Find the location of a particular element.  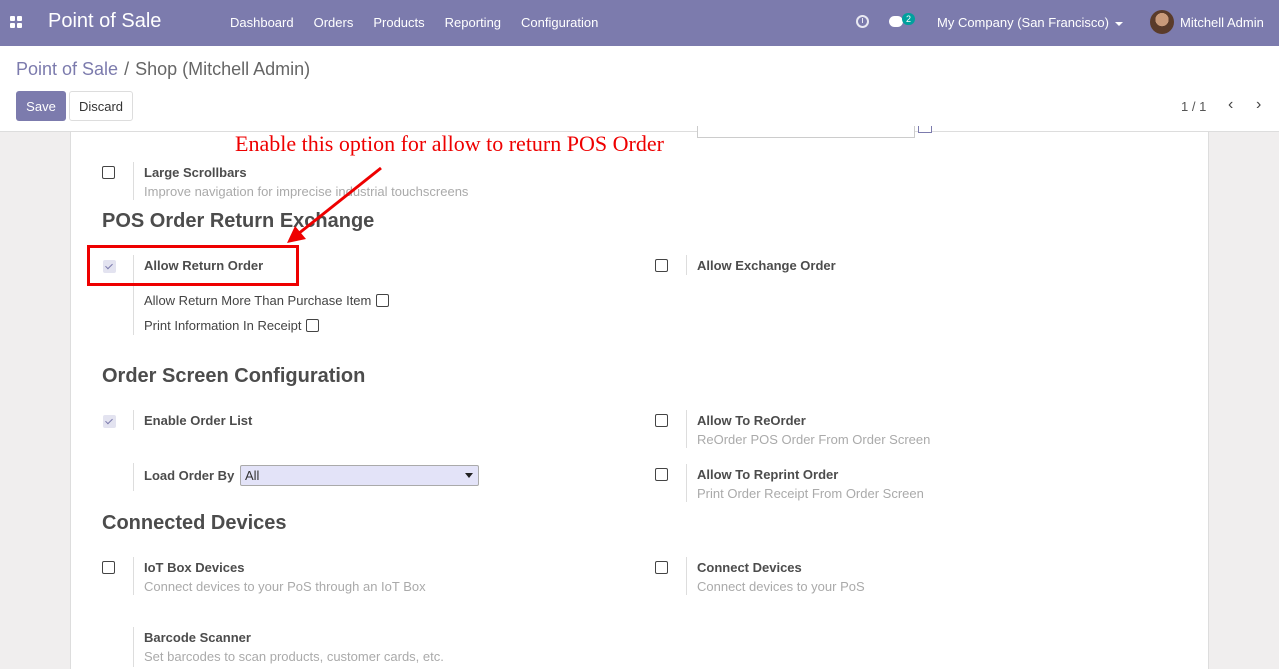

iot-box-checkbox is located at coordinates (108, 567).